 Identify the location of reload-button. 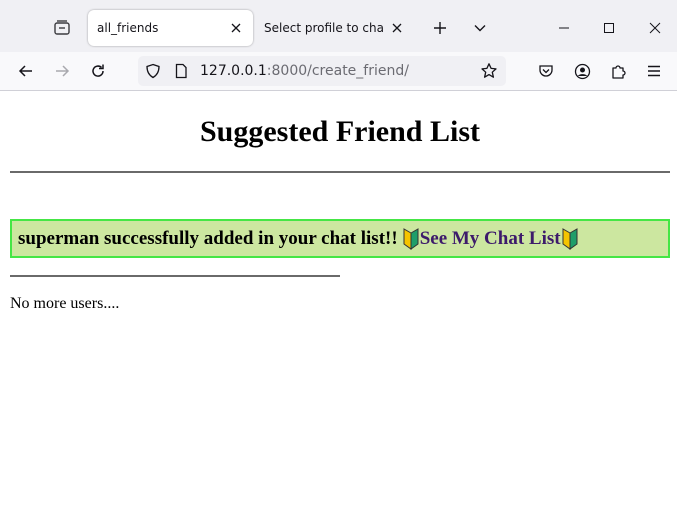
(98, 71).